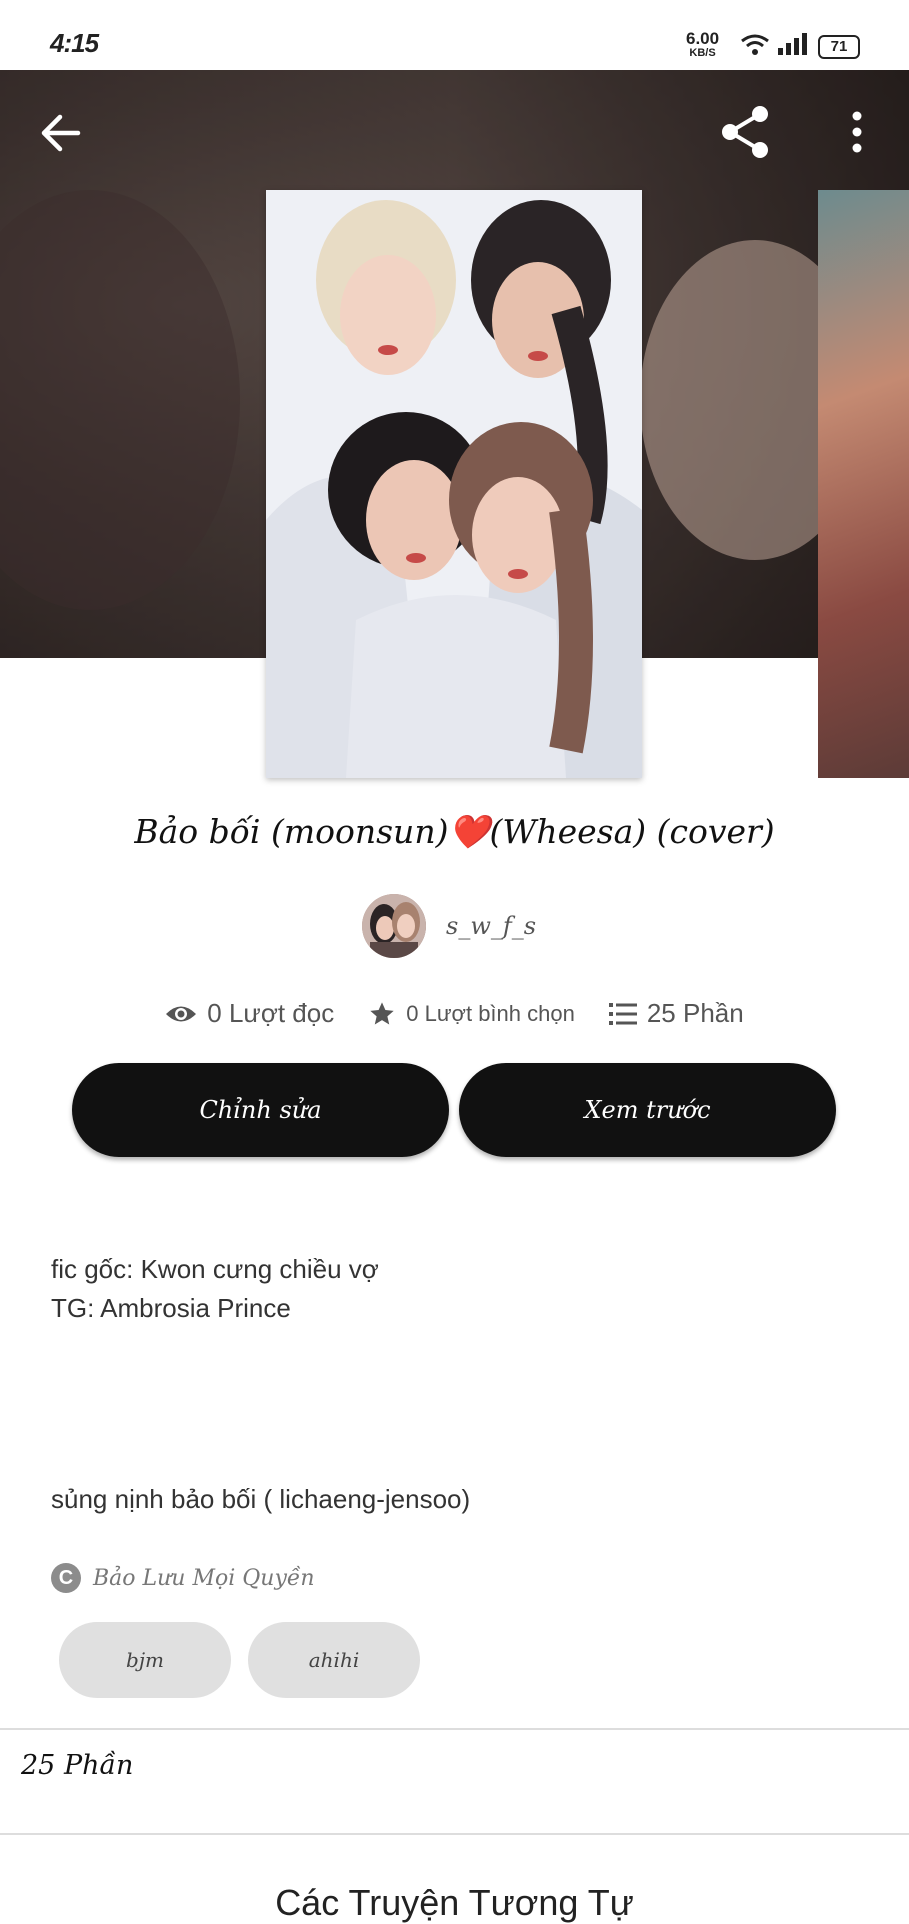 Image resolution: width=909 pixels, height=1924 pixels. I want to click on copyright-row: C Bảo Lưu Mọi Quyền, so click(183, 1578).